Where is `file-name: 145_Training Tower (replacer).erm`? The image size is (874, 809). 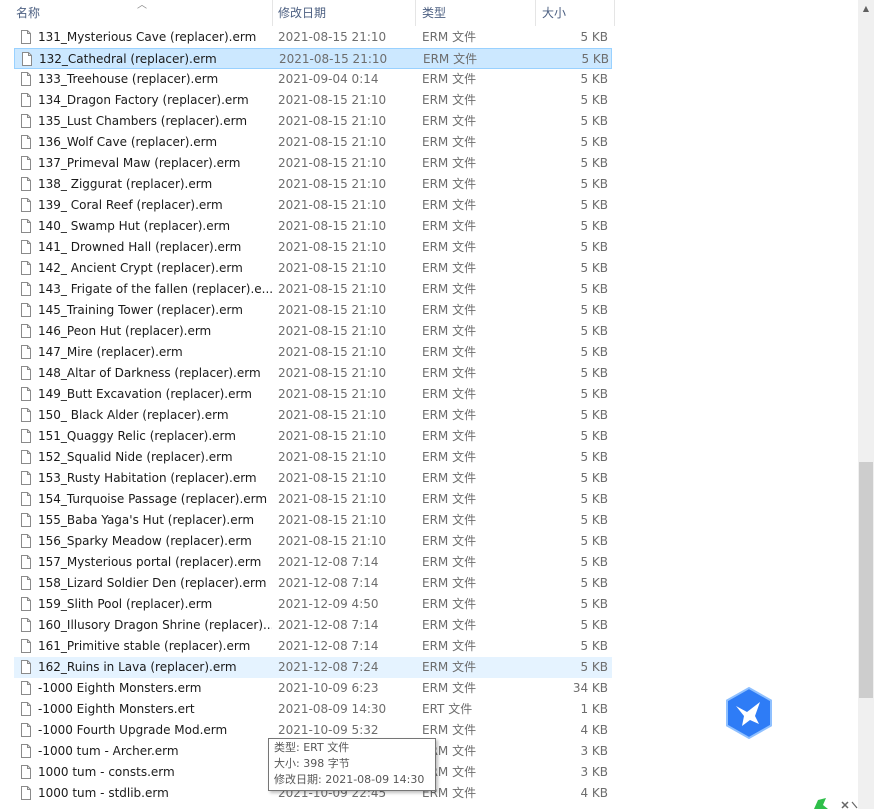
file-name: 145_Training Tower (replacer).erm is located at coordinates (140, 310).